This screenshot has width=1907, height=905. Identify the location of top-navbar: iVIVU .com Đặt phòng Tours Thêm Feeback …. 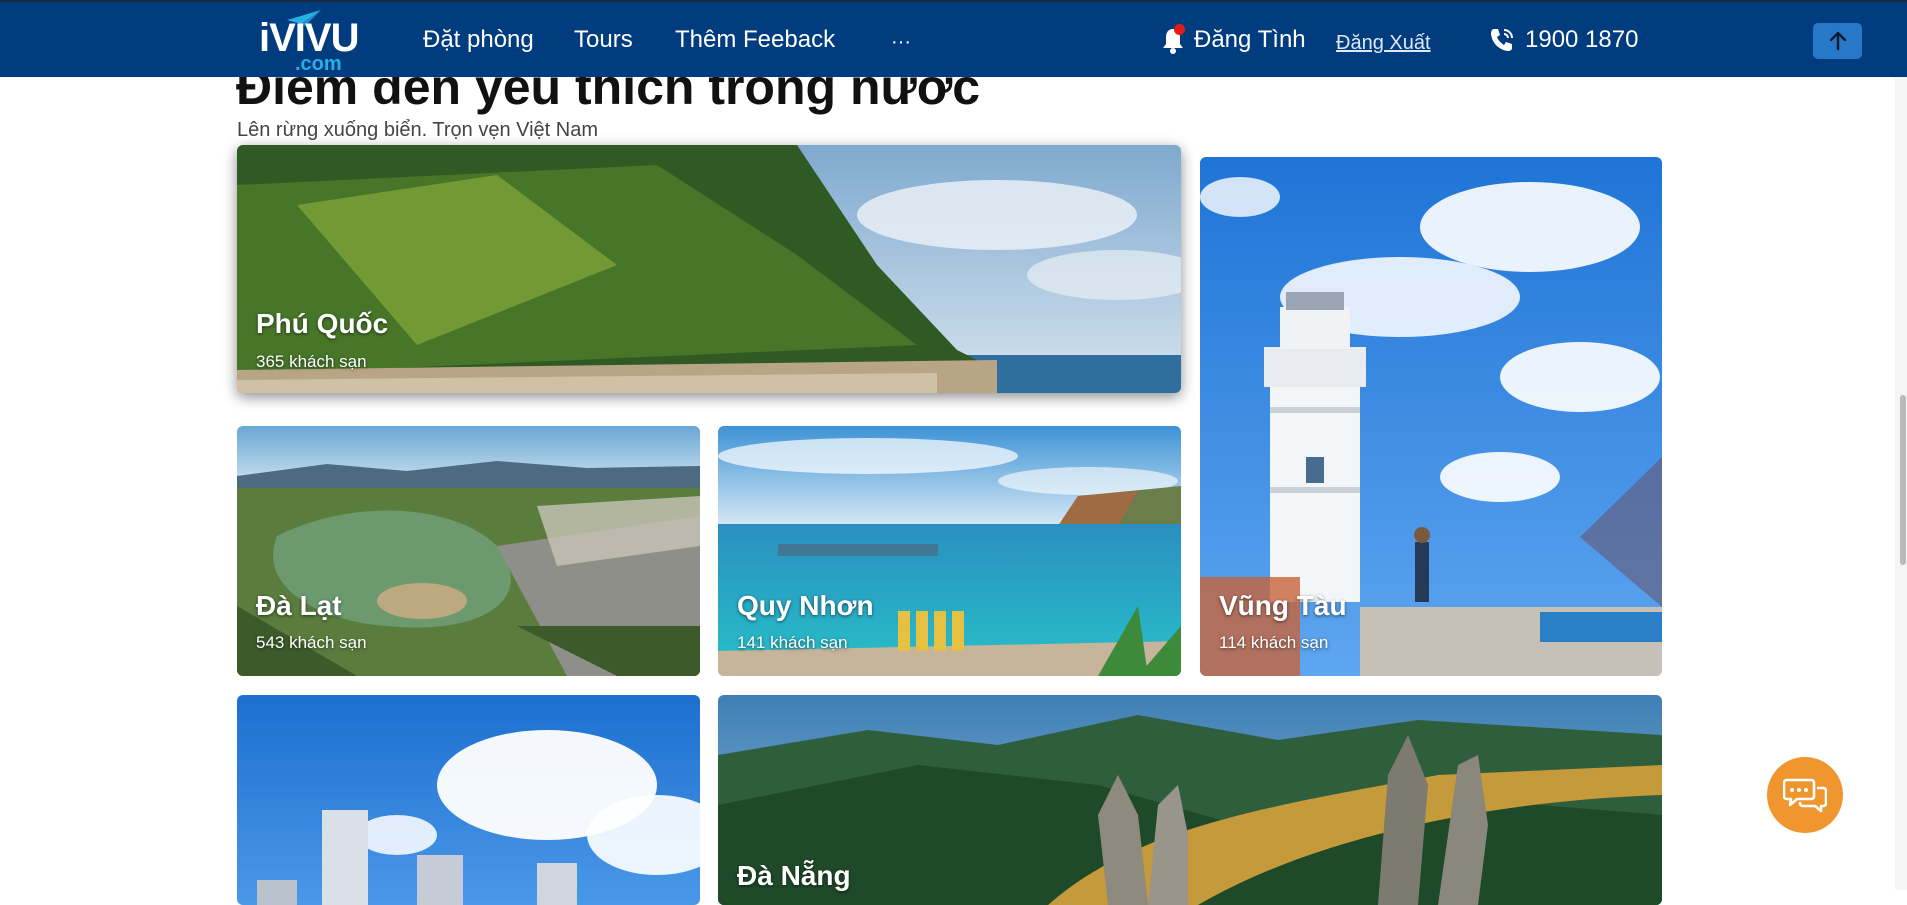
(953, 38).